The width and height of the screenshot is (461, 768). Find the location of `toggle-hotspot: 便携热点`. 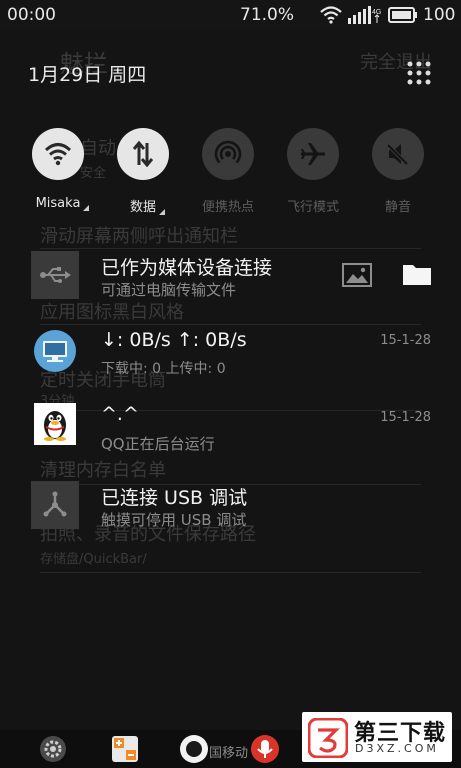

toggle-hotspot: 便携热点 is located at coordinates (228, 171).